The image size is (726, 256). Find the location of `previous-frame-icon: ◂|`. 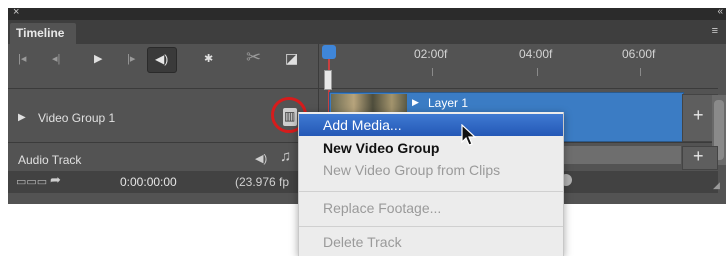

previous-frame-icon: ◂| is located at coordinates (56, 58).